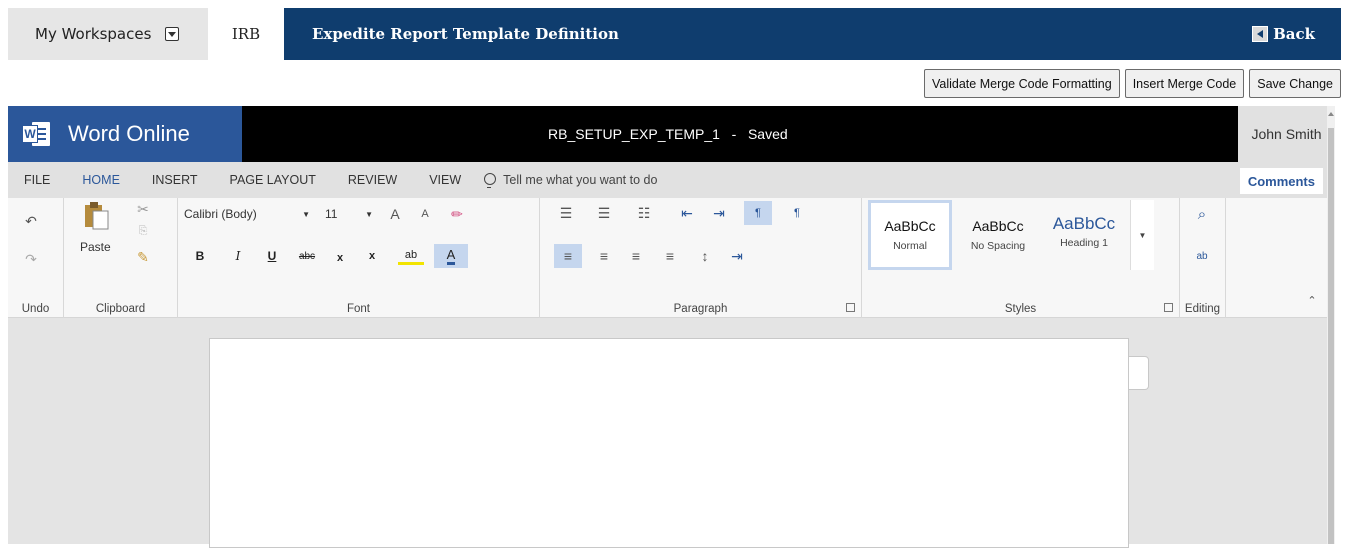 The height and width of the screenshot is (548, 1349). What do you see at coordinates (95, 247) in the screenshot?
I see `paste-label: Paste` at bounding box center [95, 247].